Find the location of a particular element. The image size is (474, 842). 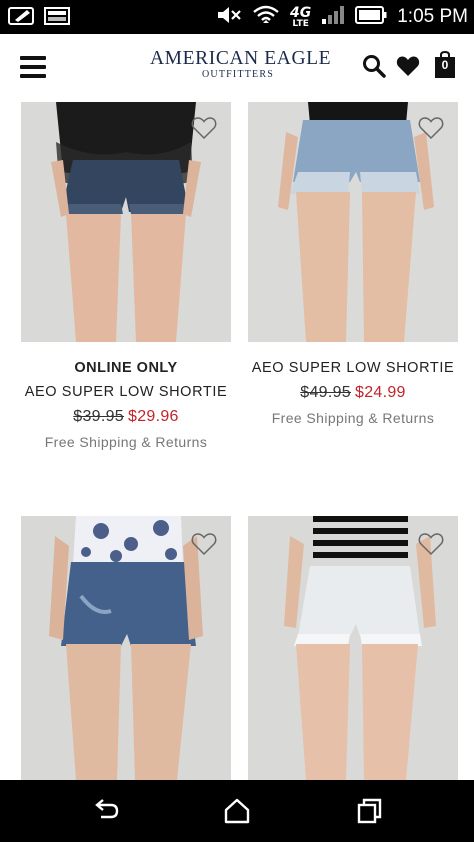

brand-name: AMERICAN EAGLE is located at coordinates (241, 58).